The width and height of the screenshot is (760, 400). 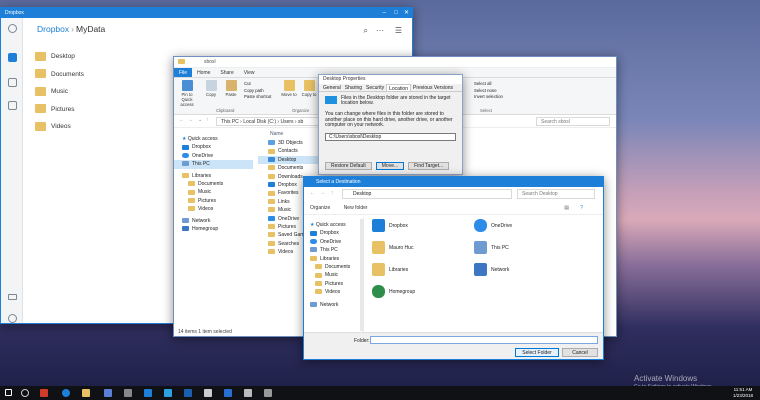 I want to click on destination-item: This PC, so click(x=524, y=251).